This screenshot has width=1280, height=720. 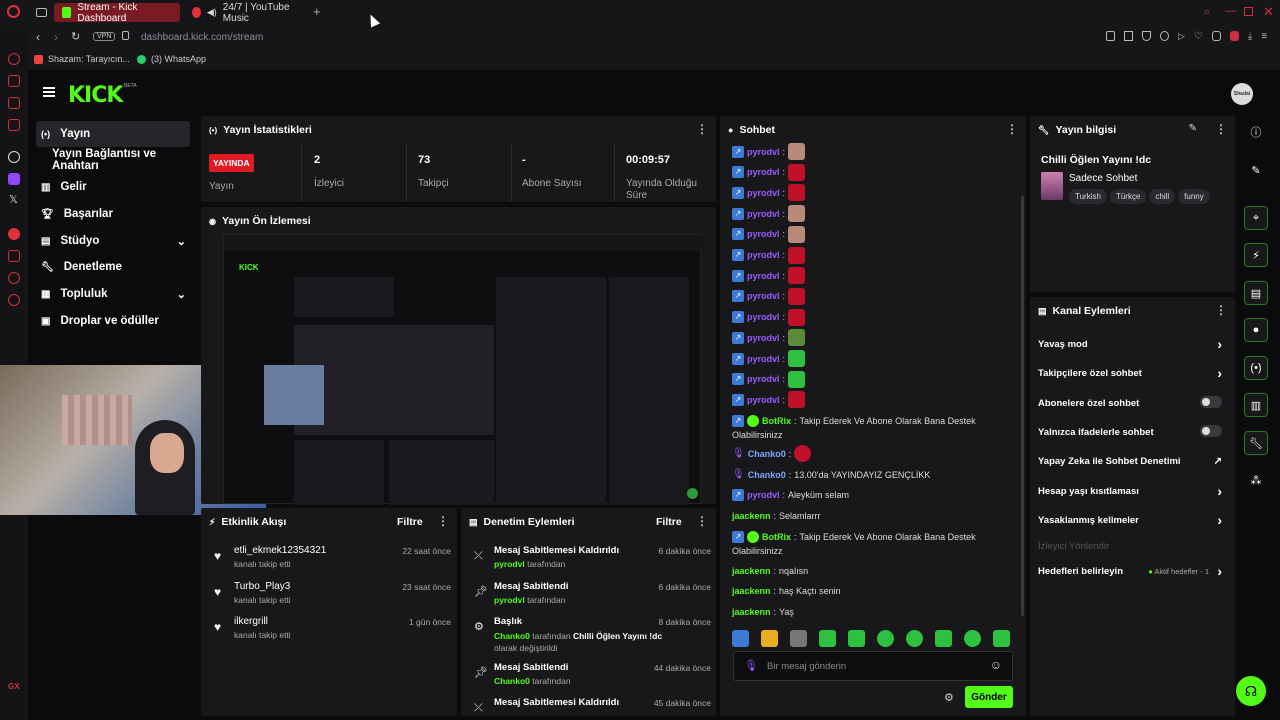 I want to click on extensions-icon, so click(x=1216, y=36).